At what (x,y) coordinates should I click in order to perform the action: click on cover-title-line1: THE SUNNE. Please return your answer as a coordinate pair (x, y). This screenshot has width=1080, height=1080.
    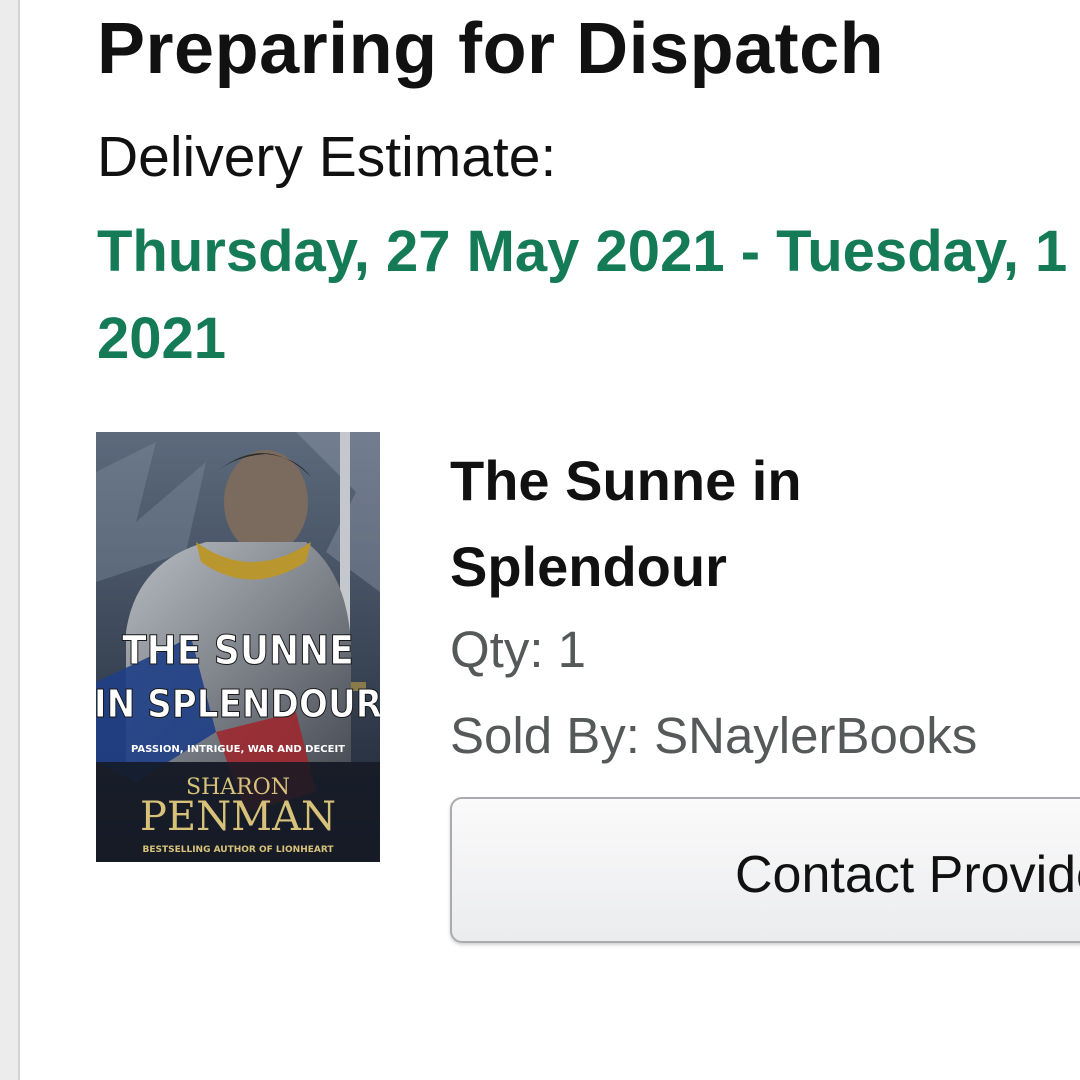
    Looking at the image, I should click on (238, 651).